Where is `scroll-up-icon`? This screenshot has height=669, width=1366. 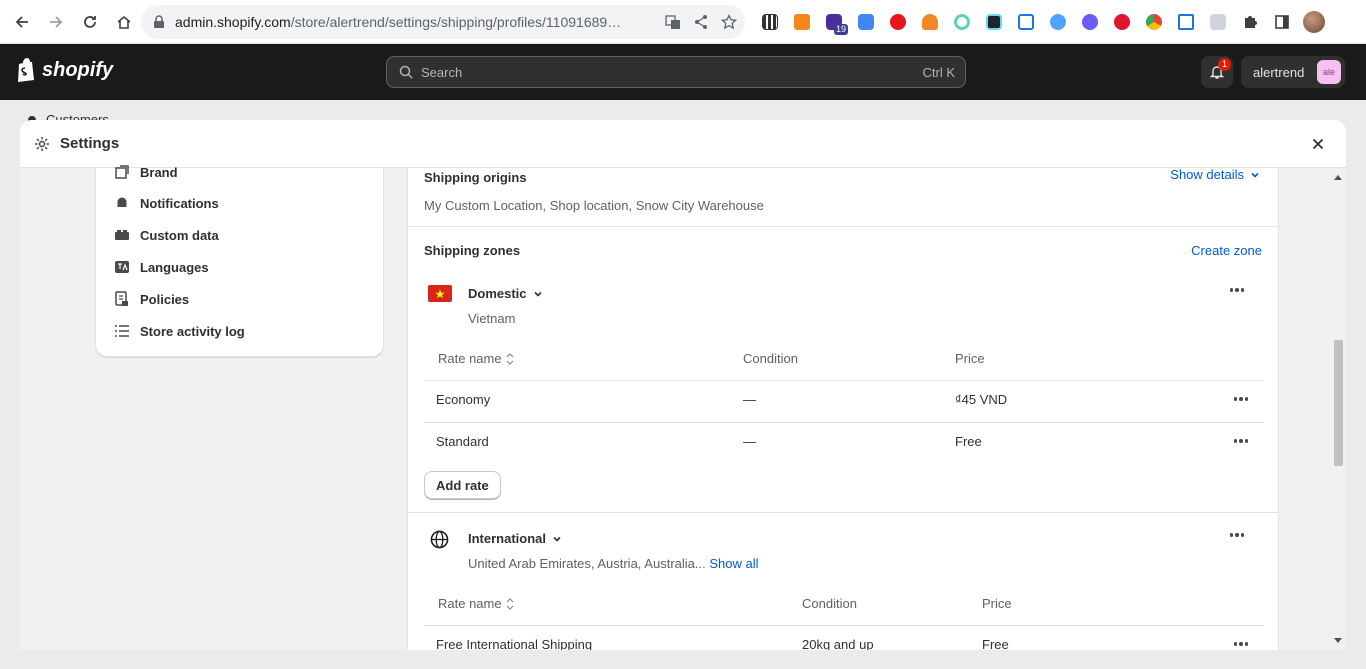 scroll-up-icon is located at coordinates (1338, 177).